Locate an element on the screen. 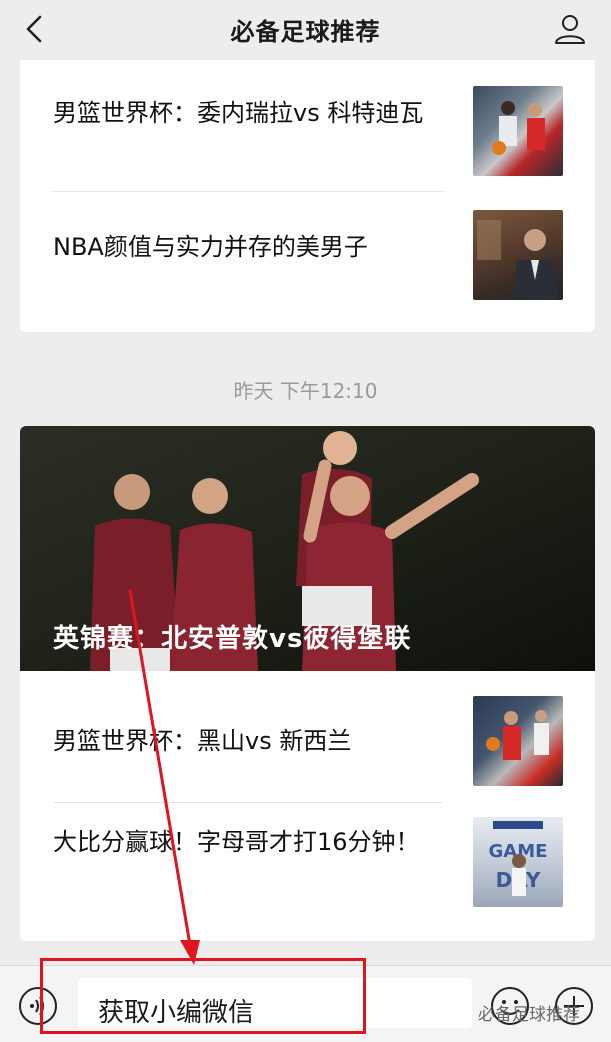 Image resolution: width=611 pixels, height=1042 pixels. article-item: NBA颜值与实力并存的美男子 is located at coordinates (307, 251).